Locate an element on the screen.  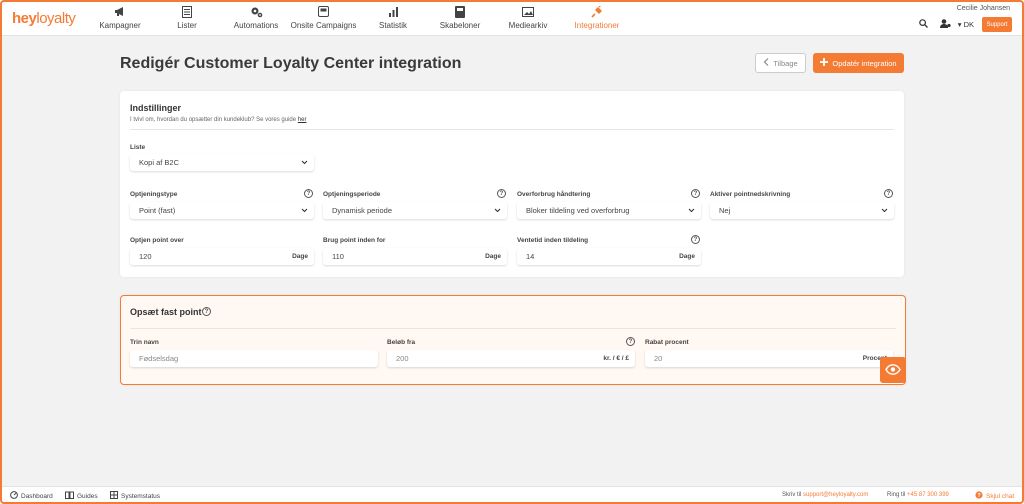
logo-text-hey: hey is located at coordinates (24, 18).